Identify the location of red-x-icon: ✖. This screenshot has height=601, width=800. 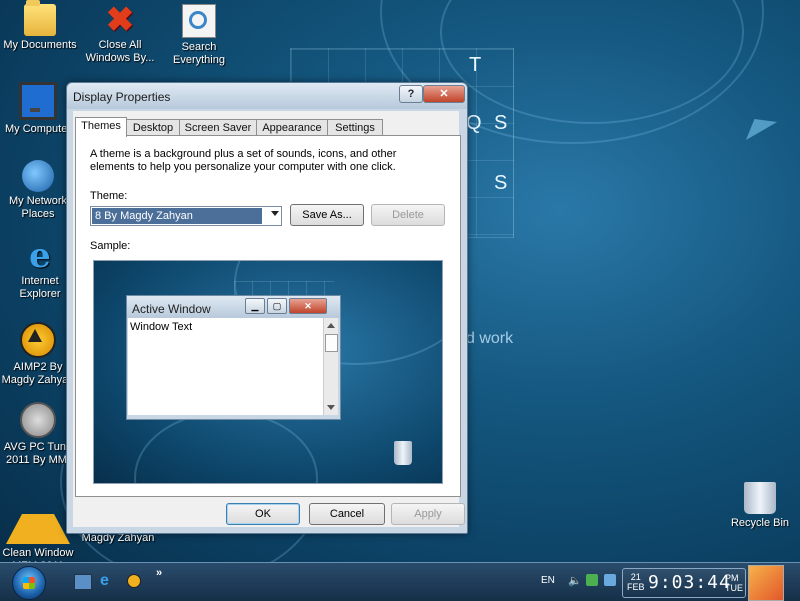
(120, 20).